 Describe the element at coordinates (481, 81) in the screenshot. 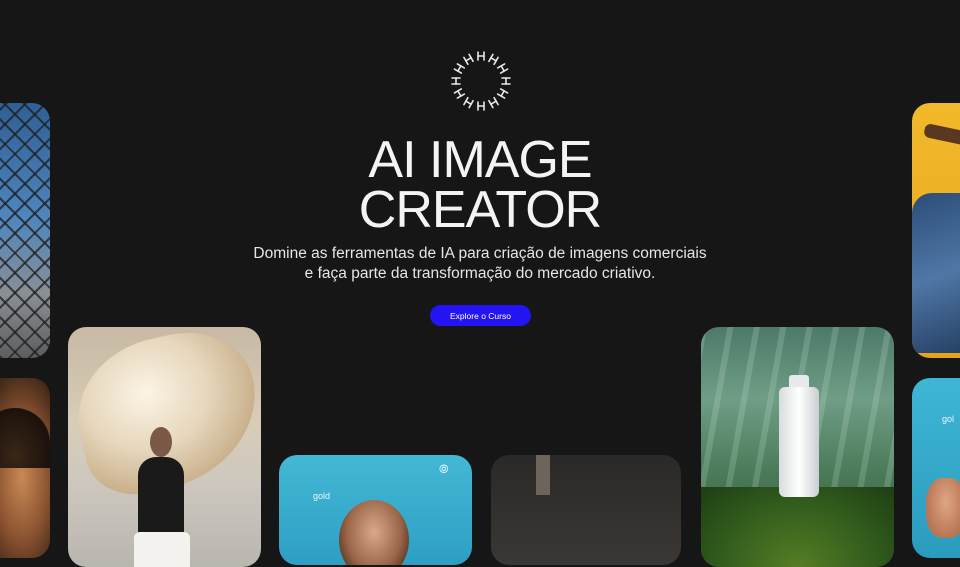

I see `radial-letter-ring-icon` at that location.